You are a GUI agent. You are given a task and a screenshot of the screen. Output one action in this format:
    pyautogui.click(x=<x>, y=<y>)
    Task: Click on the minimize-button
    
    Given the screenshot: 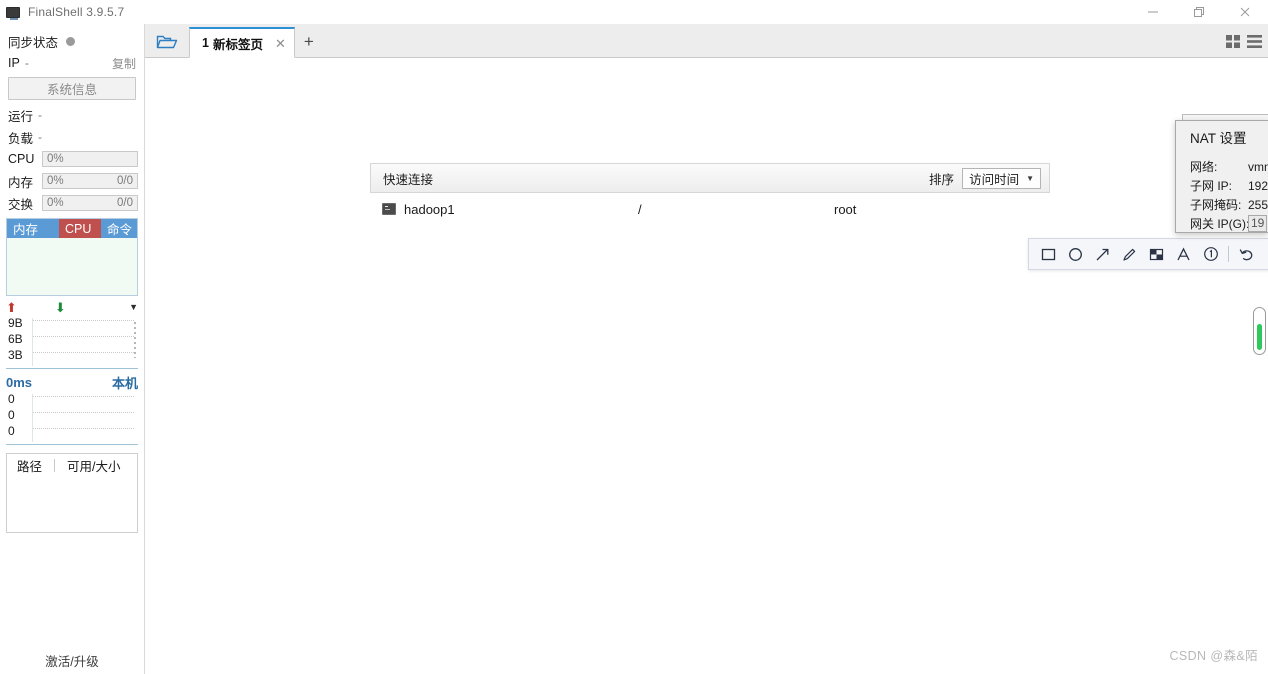 What is the action you would take?
    pyautogui.click(x=1153, y=12)
    